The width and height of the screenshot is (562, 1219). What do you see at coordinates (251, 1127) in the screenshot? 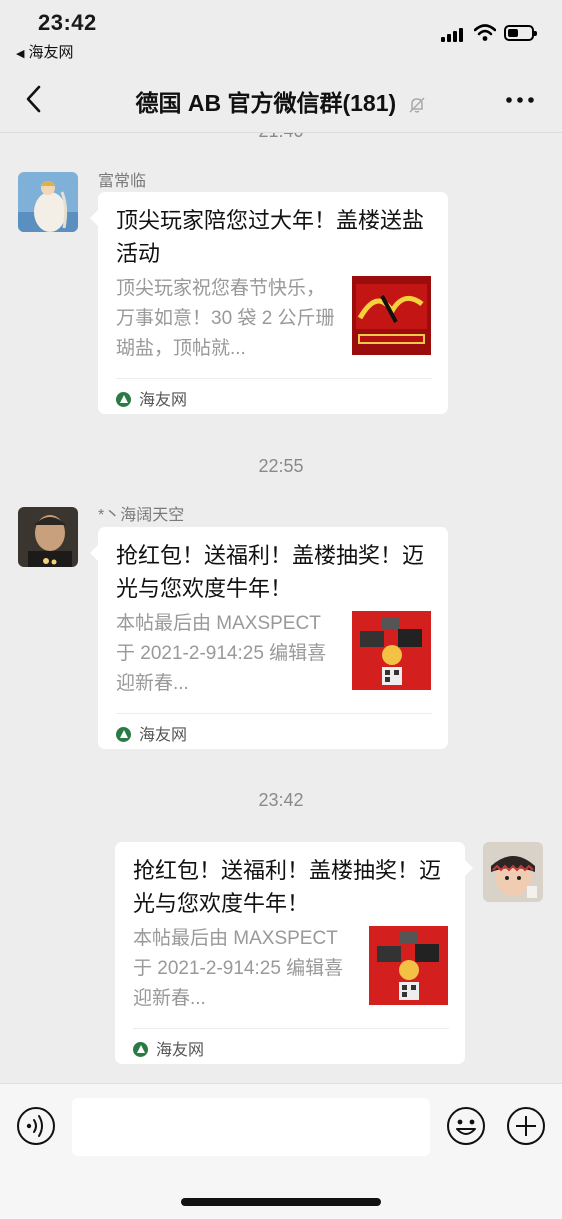
I see `message-input` at bounding box center [251, 1127].